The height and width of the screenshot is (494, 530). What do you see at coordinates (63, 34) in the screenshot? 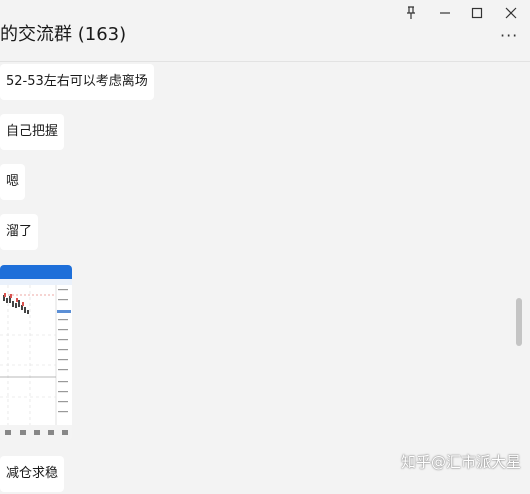
I see `group-title: 的交流群 (163)` at bounding box center [63, 34].